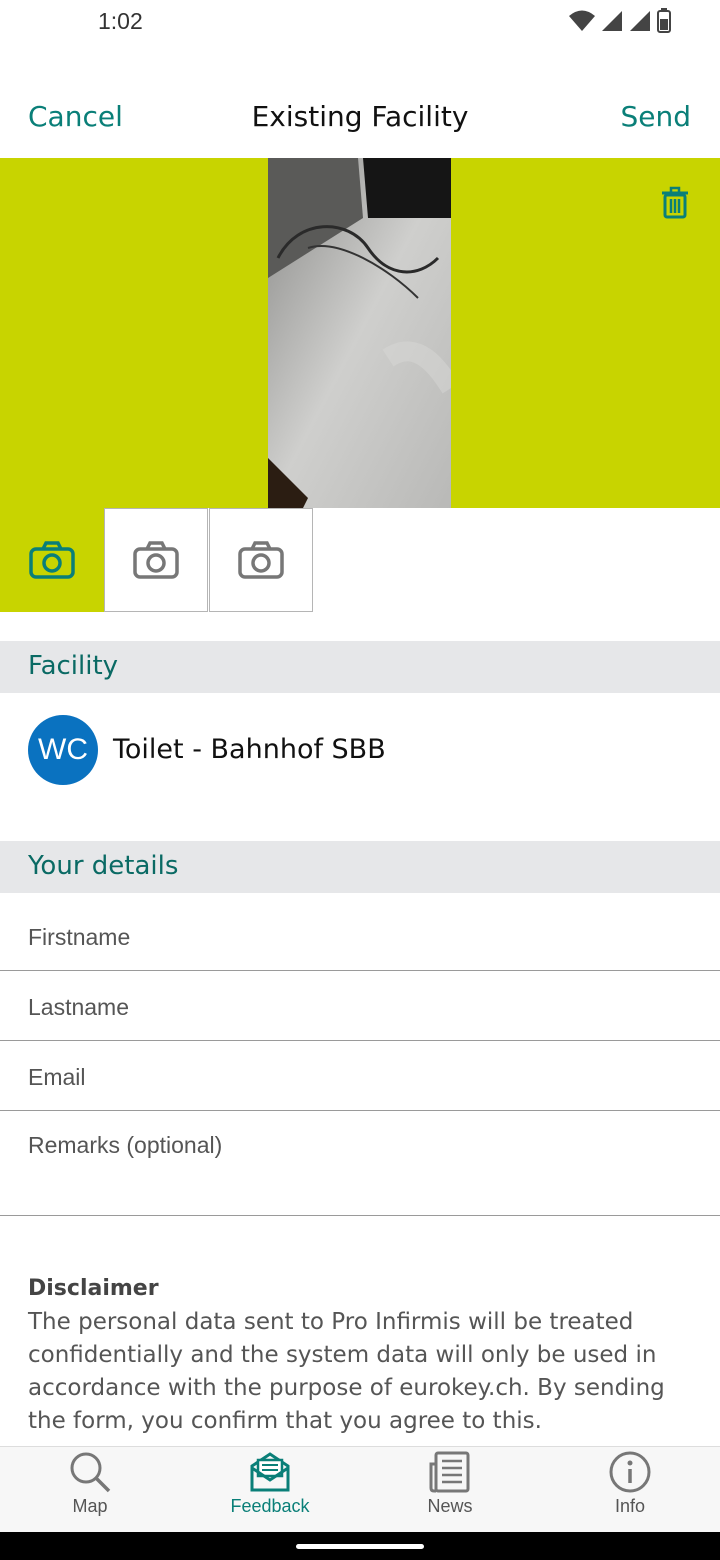  I want to click on firstname-input, so click(358, 937).